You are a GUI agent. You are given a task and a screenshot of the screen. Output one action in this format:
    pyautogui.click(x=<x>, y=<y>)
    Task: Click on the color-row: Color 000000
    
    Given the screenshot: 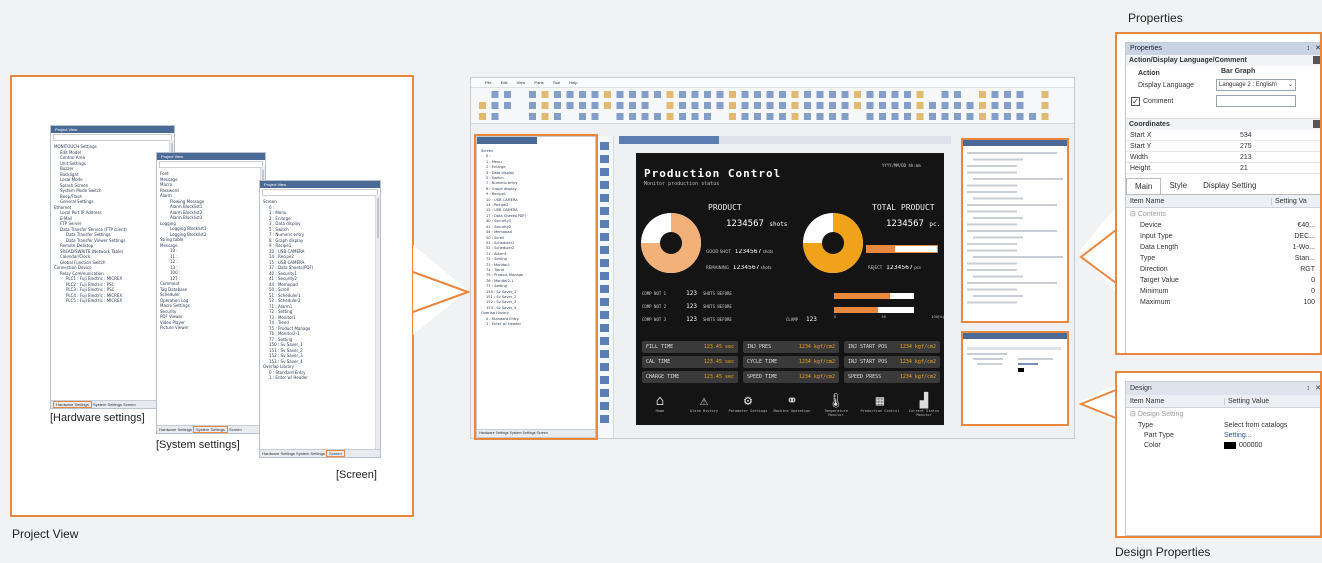 What is the action you would take?
    pyautogui.click(x=1224, y=445)
    